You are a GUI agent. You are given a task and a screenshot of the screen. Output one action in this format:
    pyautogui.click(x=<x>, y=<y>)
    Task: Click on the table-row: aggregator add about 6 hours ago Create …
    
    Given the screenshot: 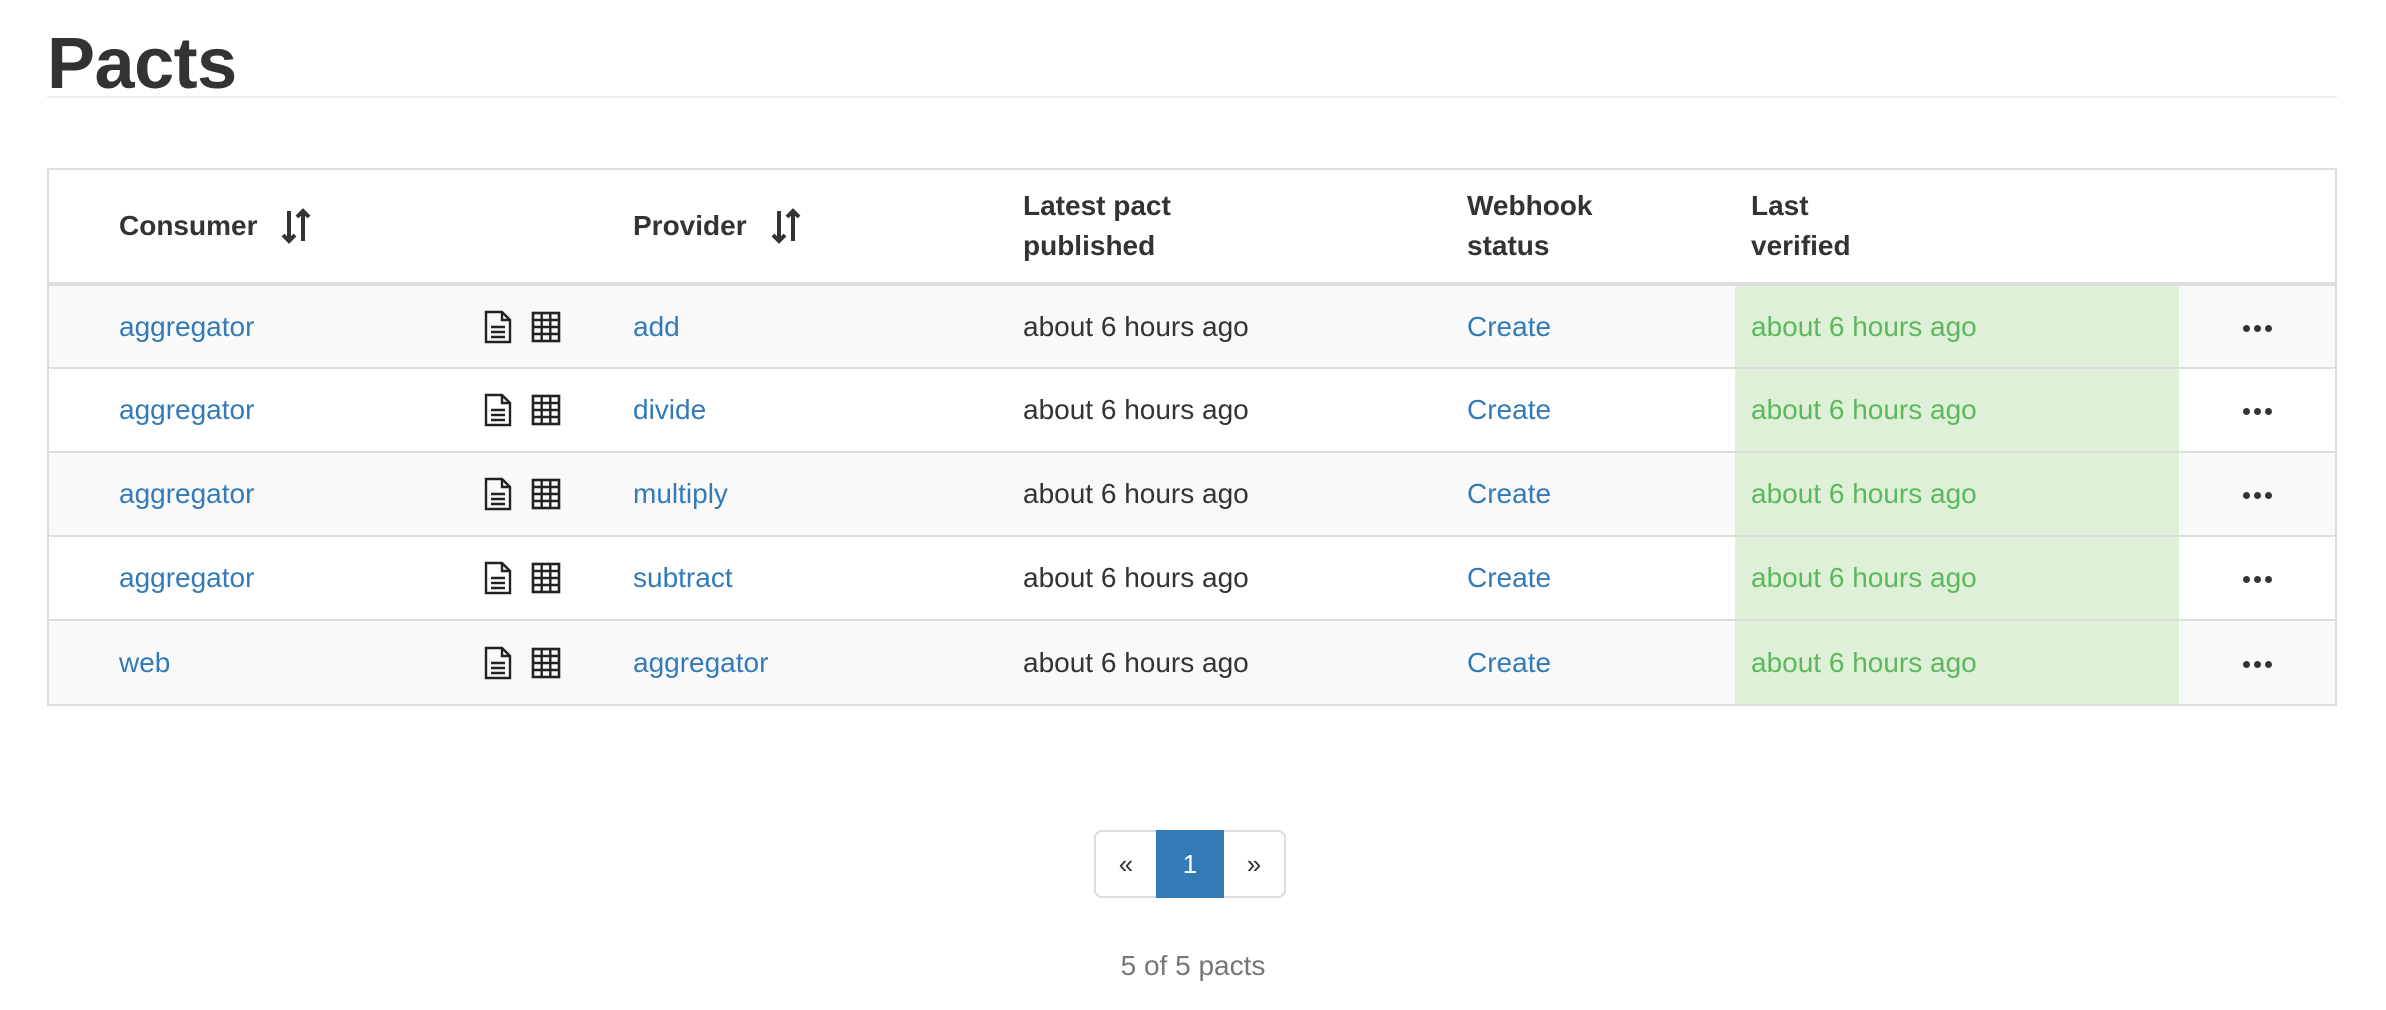 What is the action you would take?
    pyautogui.click(x=1192, y=326)
    